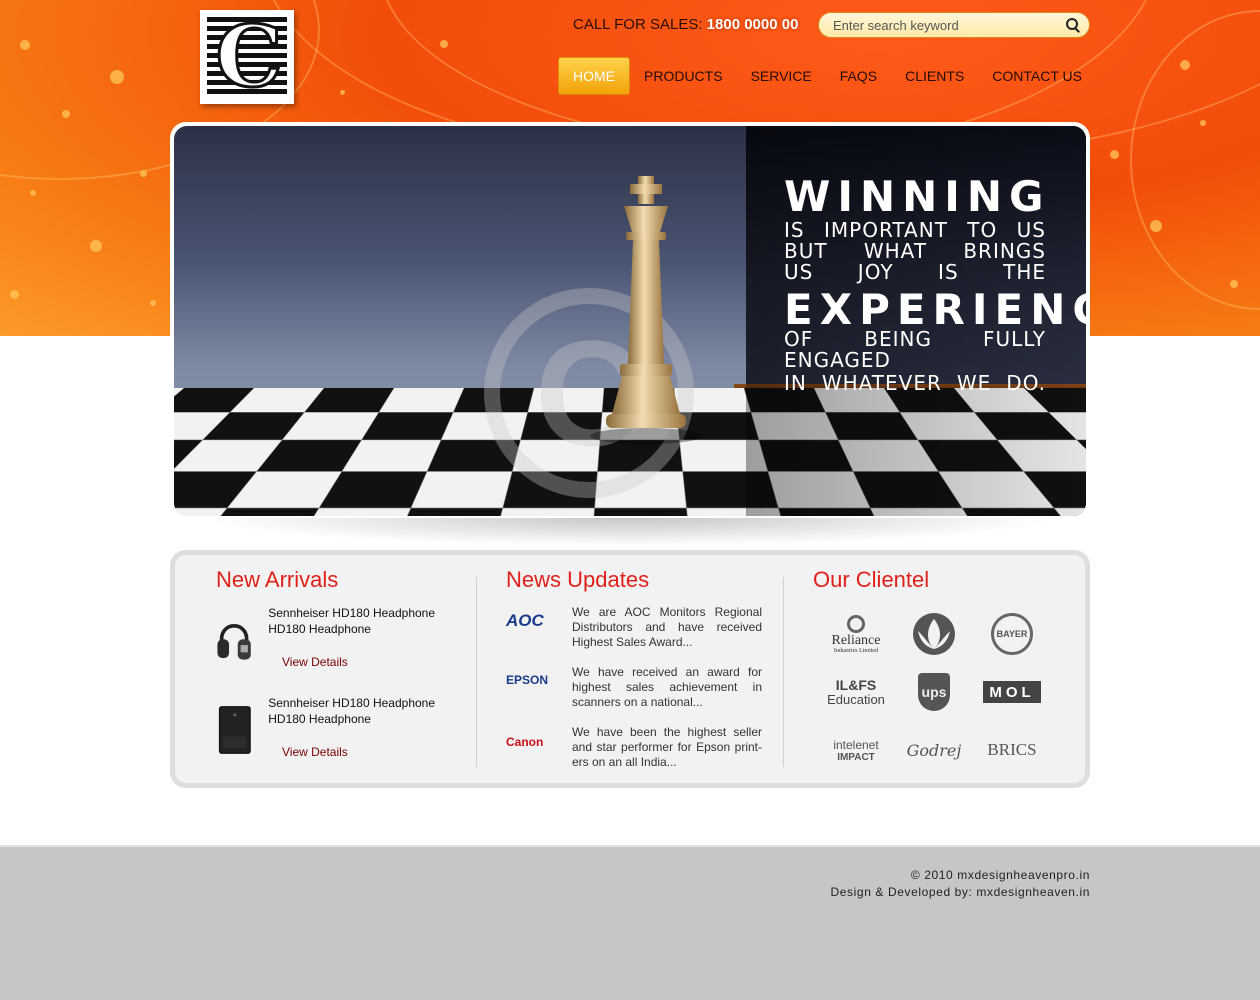 This screenshot has height=1000, width=1260. I want to click on brics-label: BRICS, so click(1012, 749).